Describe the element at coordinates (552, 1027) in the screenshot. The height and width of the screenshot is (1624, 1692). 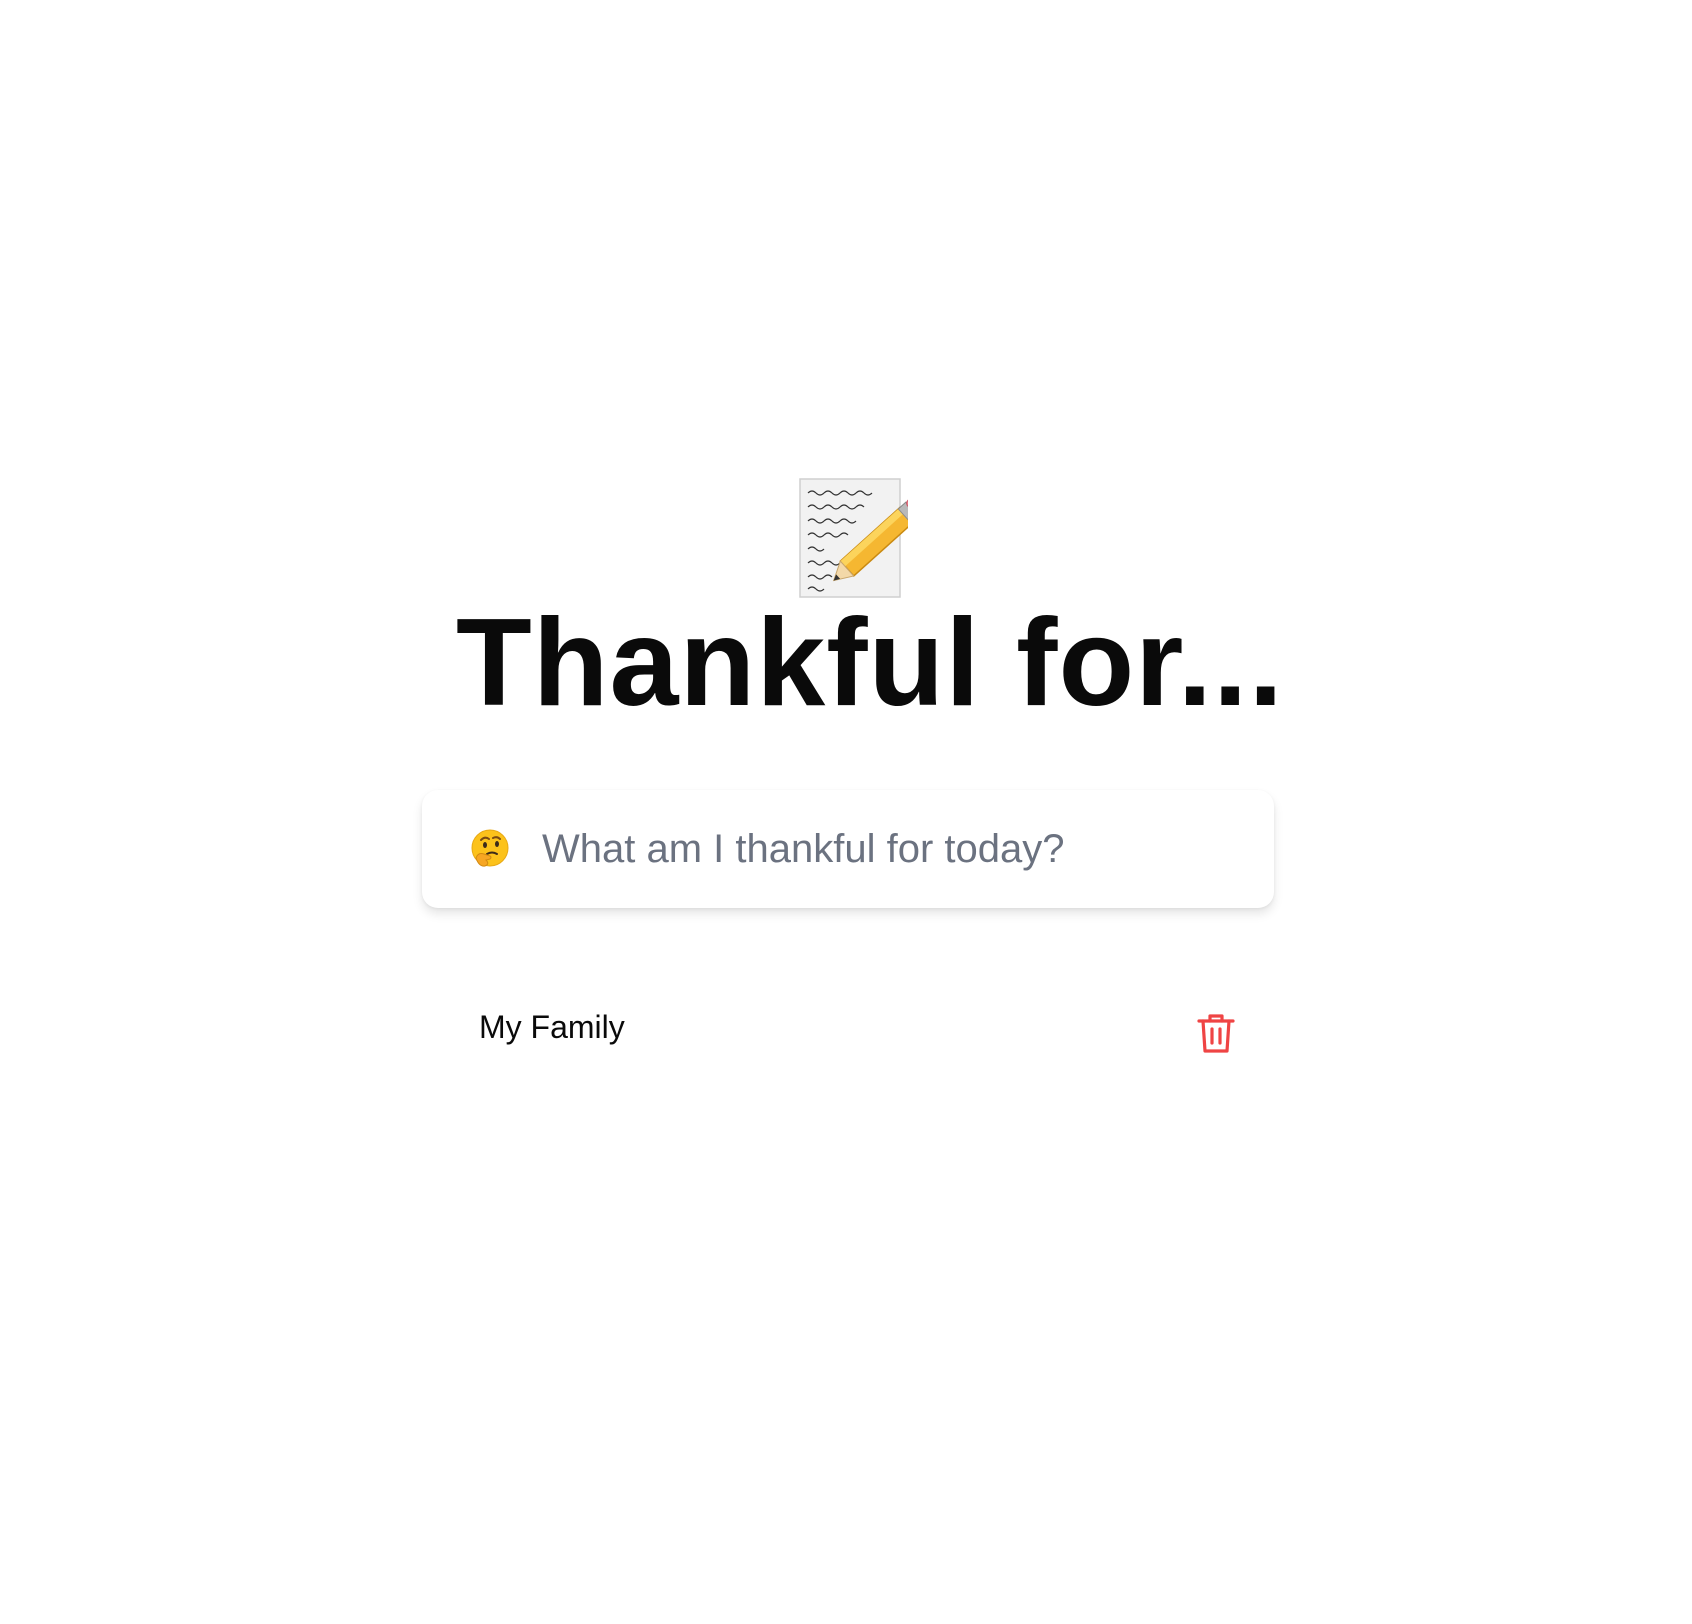
I see `entry-text: My Family` at that location.